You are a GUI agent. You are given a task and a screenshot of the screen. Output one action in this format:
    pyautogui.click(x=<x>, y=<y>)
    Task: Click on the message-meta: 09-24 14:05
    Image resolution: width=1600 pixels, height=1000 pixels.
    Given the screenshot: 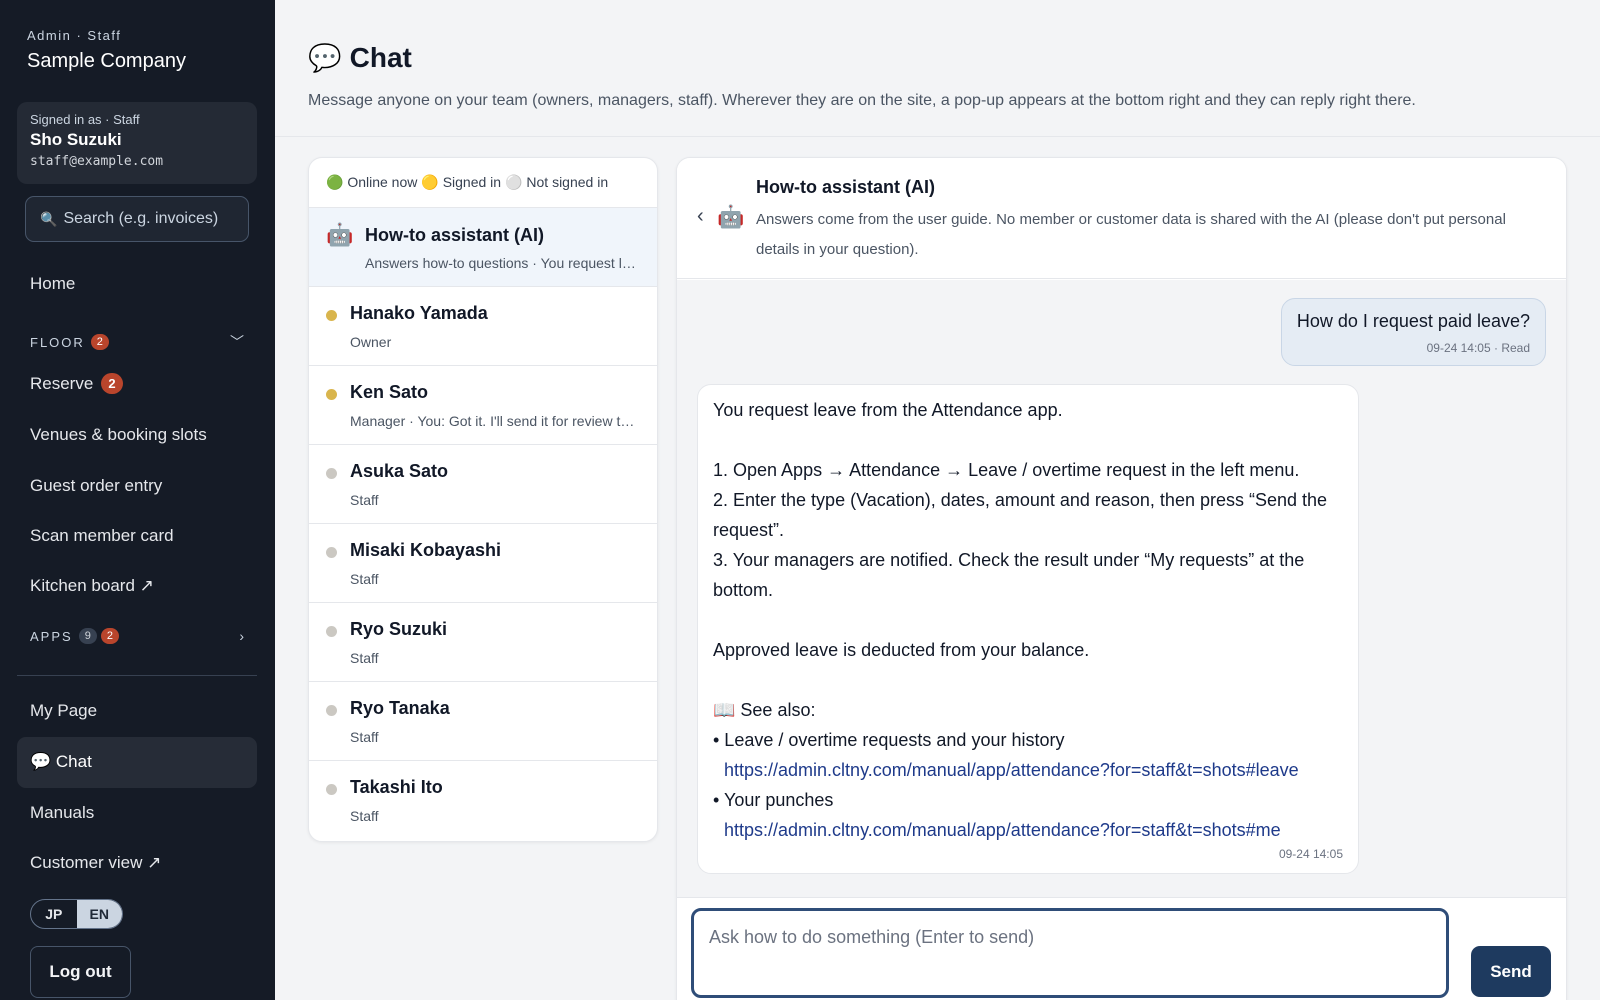 What is the action you would take?
    pyautogui.click(x=1310, y=854)
    